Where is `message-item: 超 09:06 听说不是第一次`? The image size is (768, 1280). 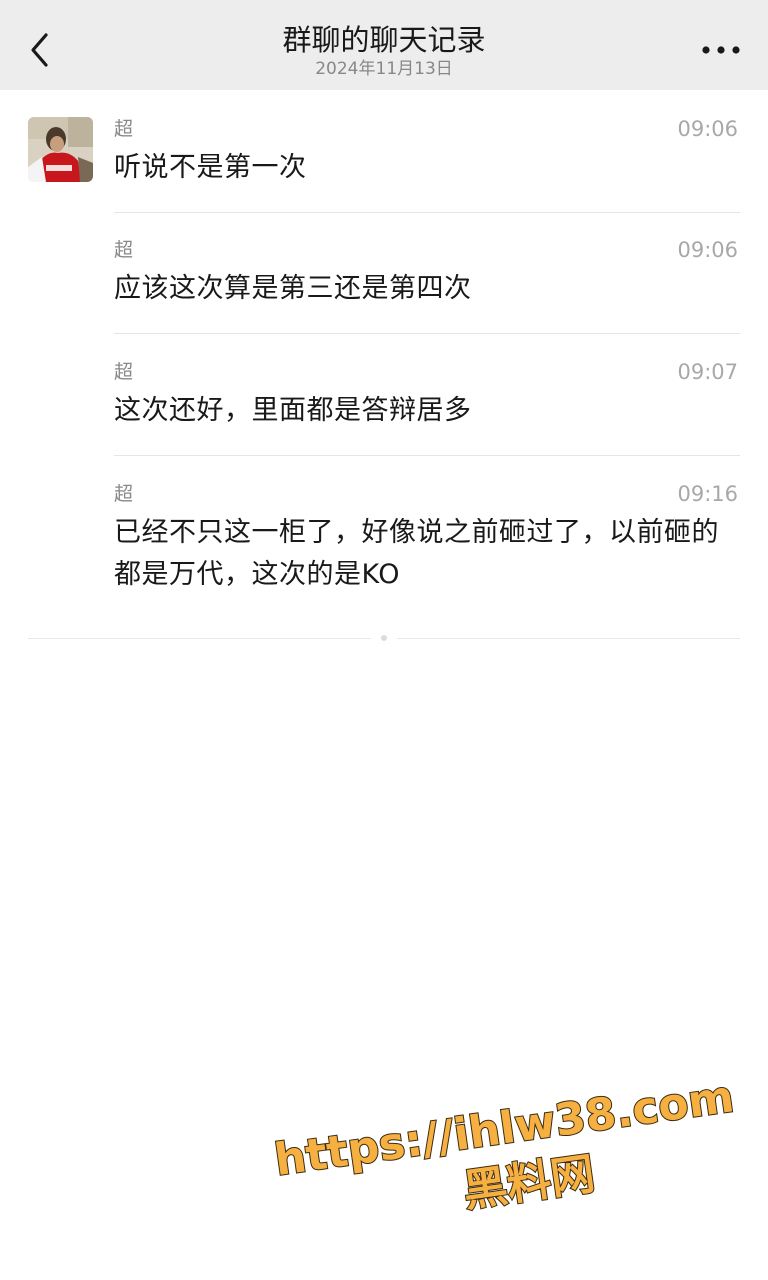
message-item: 超 09:06 听说不是第一次 is located at coordinates (427, 165).